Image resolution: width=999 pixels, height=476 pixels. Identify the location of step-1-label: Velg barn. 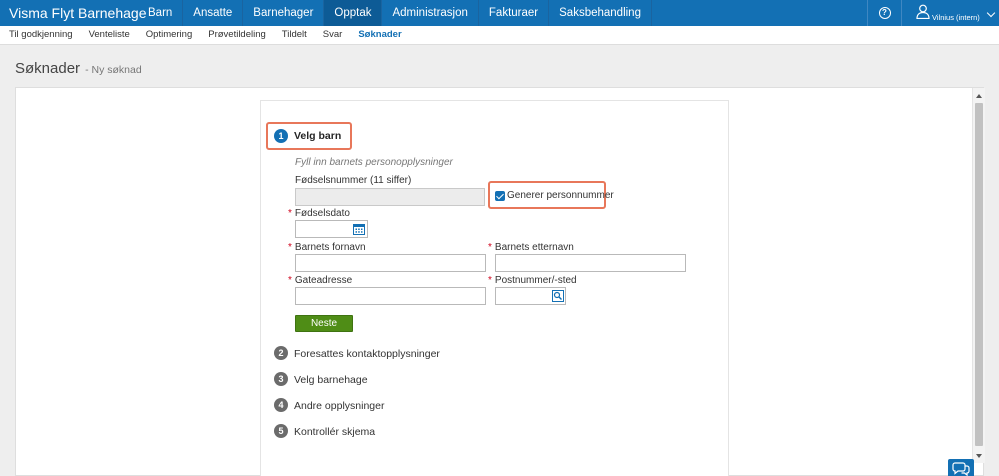
(317, 136).